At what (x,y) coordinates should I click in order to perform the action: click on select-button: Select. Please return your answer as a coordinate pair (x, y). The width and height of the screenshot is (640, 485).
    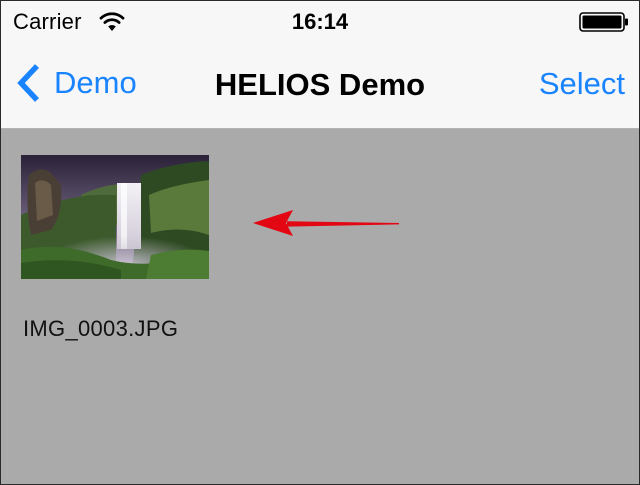
    Looking at the image, I should click on (582, 84).